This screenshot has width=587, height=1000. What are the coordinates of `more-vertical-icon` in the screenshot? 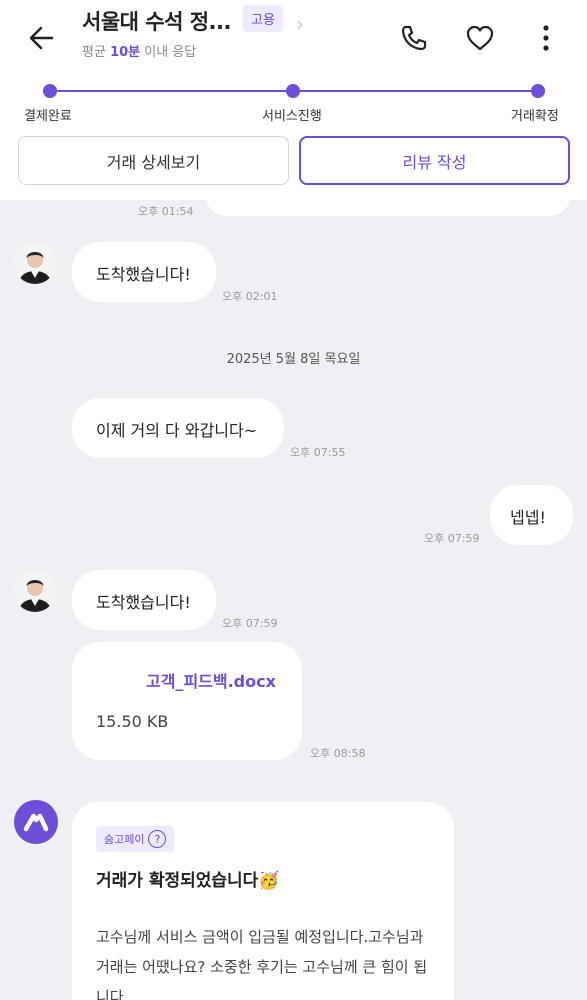 It's located at (546, 38).